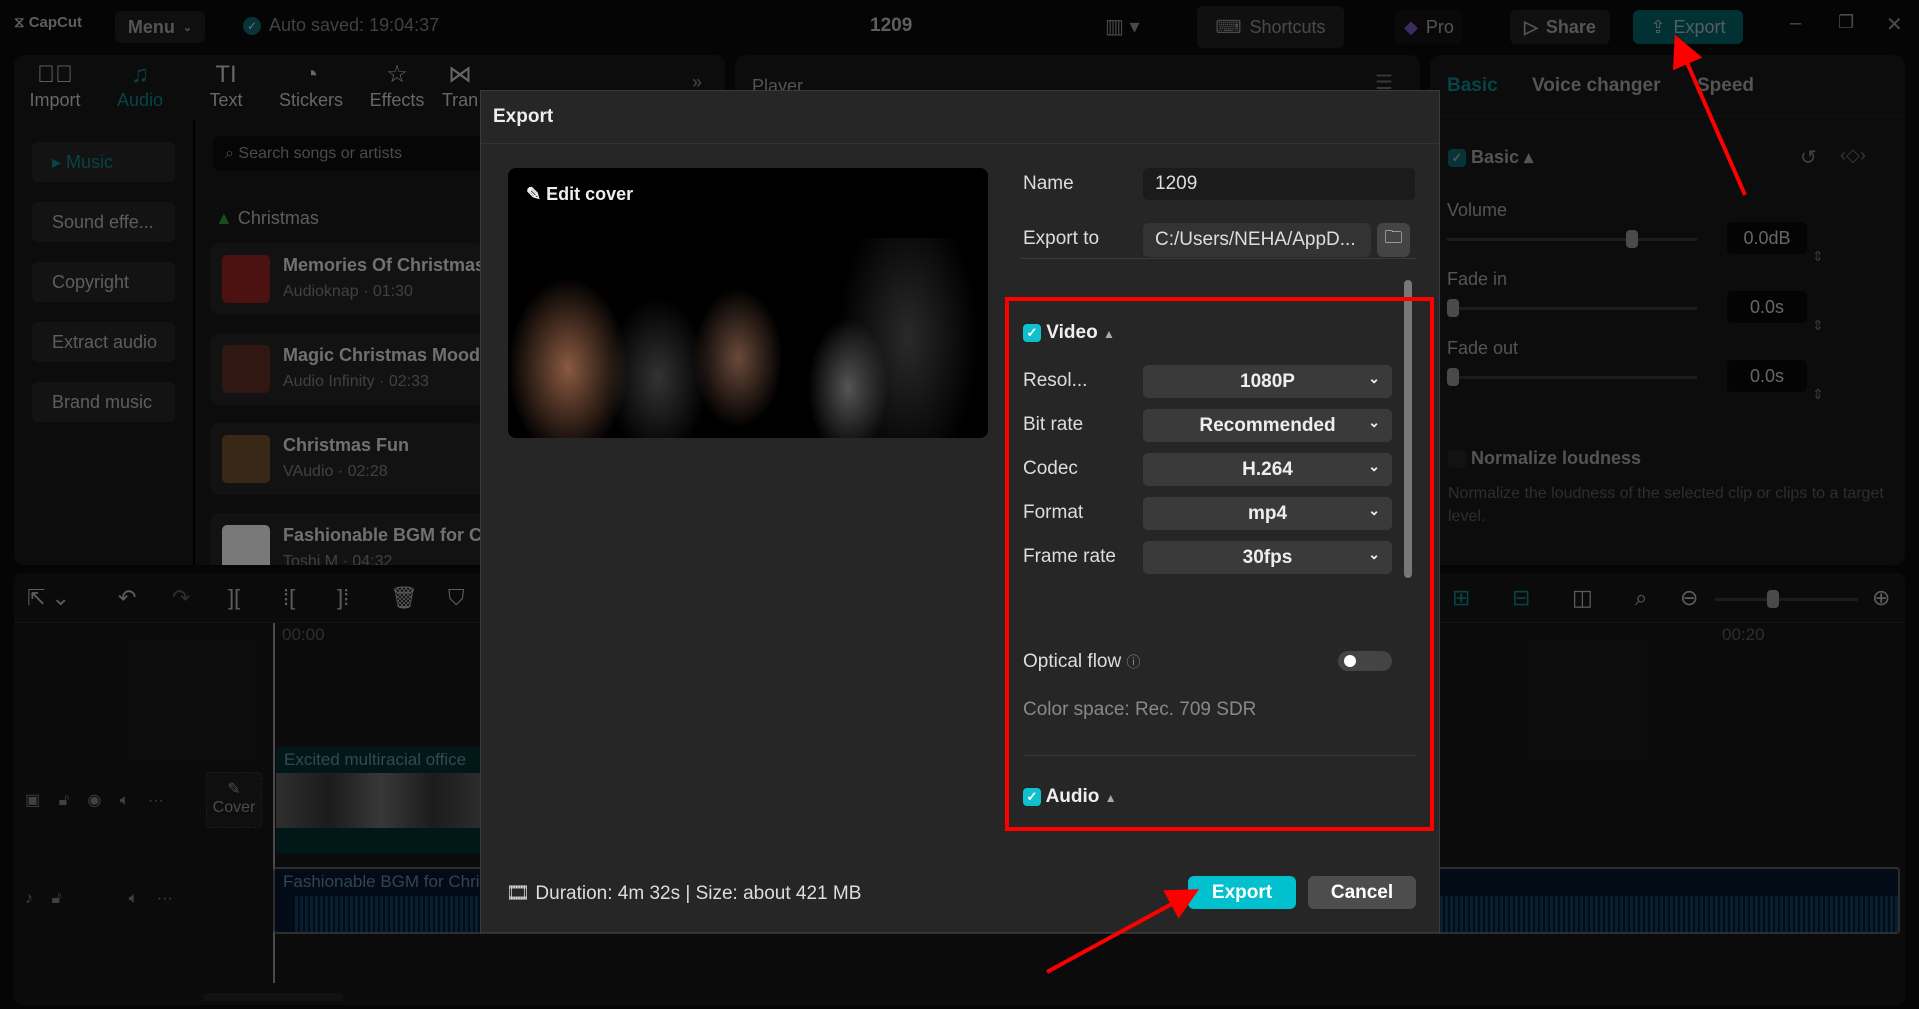 The image size is (1919, 1009). I want to click on arrow-to-top-export, so click(1709, 115).